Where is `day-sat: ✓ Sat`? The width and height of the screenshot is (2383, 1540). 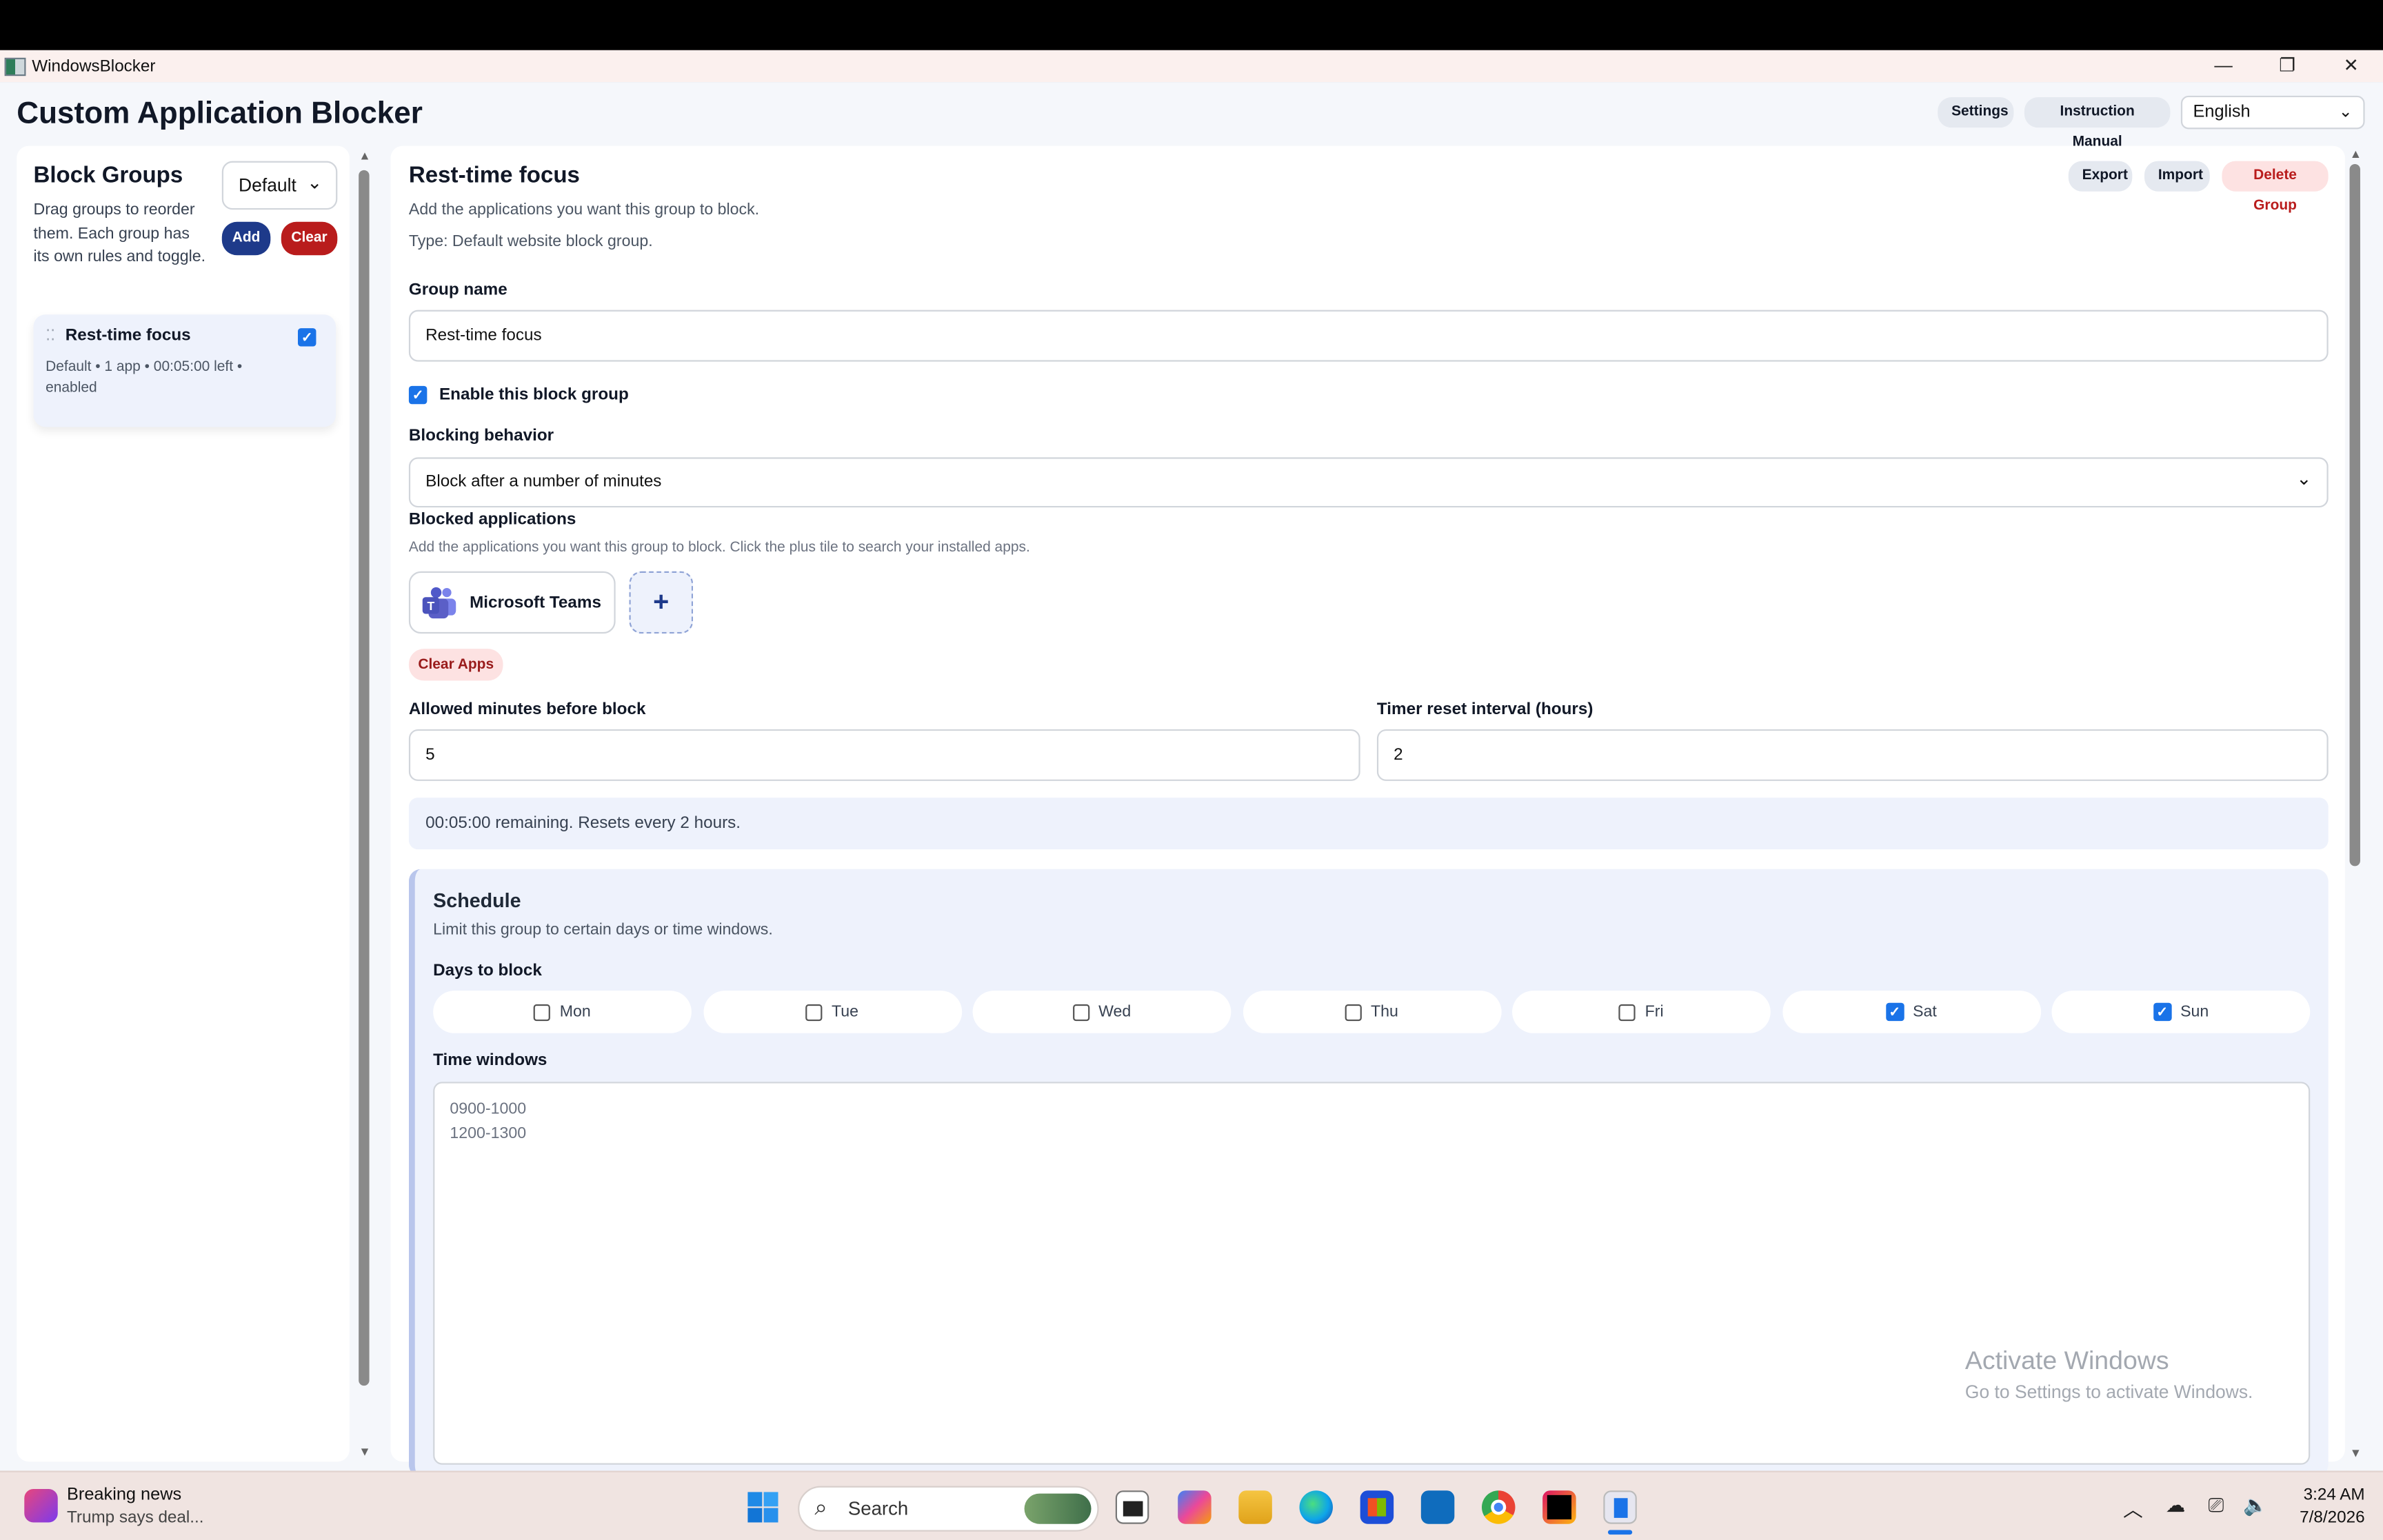
day-sat: ✓ Sat is located at coordinates (1911, 1012).